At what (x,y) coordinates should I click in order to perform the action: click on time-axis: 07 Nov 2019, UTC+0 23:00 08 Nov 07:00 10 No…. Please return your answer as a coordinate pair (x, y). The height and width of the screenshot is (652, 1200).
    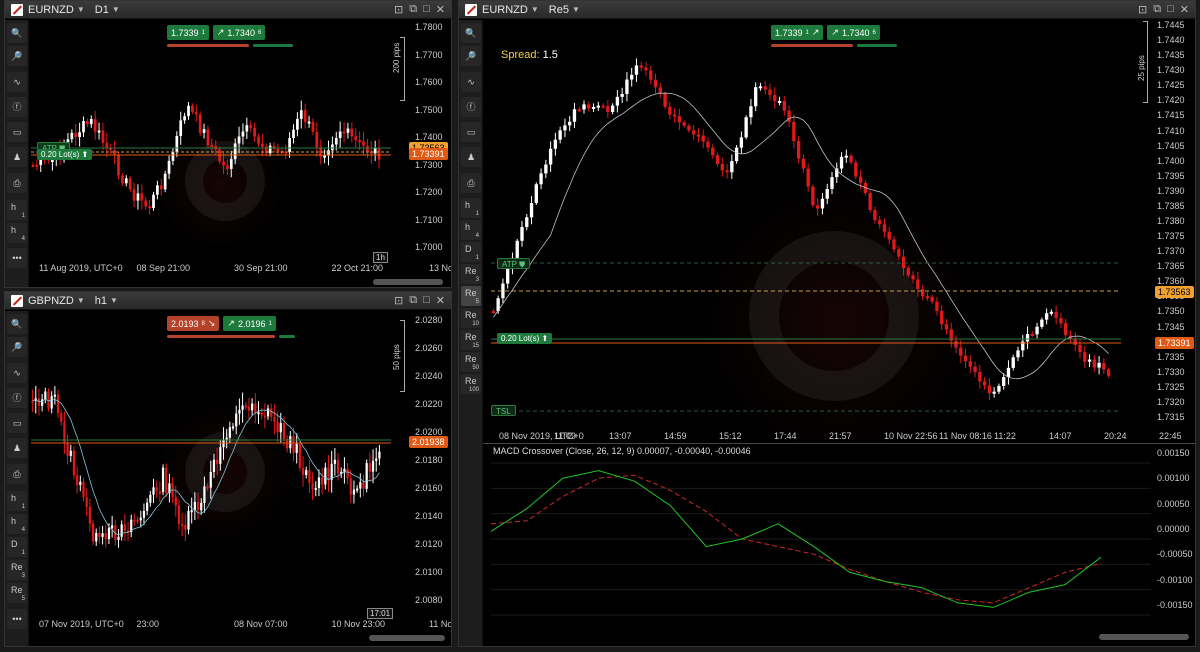
    Looking at the image, I should click on (241, 625).